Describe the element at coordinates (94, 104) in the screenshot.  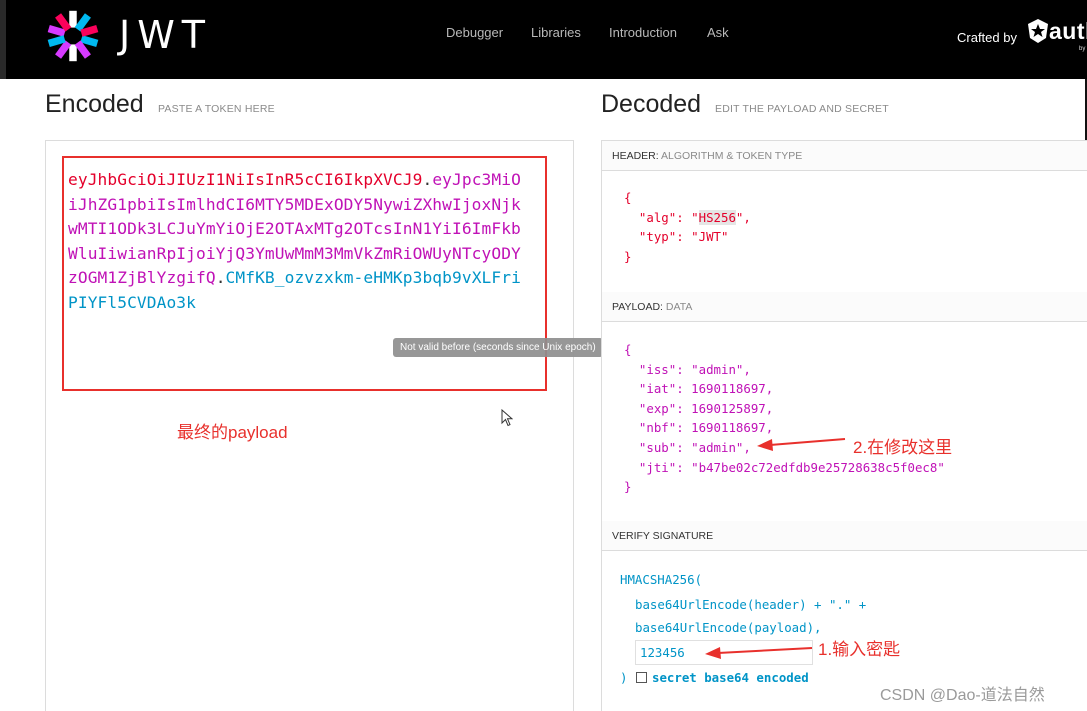
I see `encoded-title: Encoded` at that location.